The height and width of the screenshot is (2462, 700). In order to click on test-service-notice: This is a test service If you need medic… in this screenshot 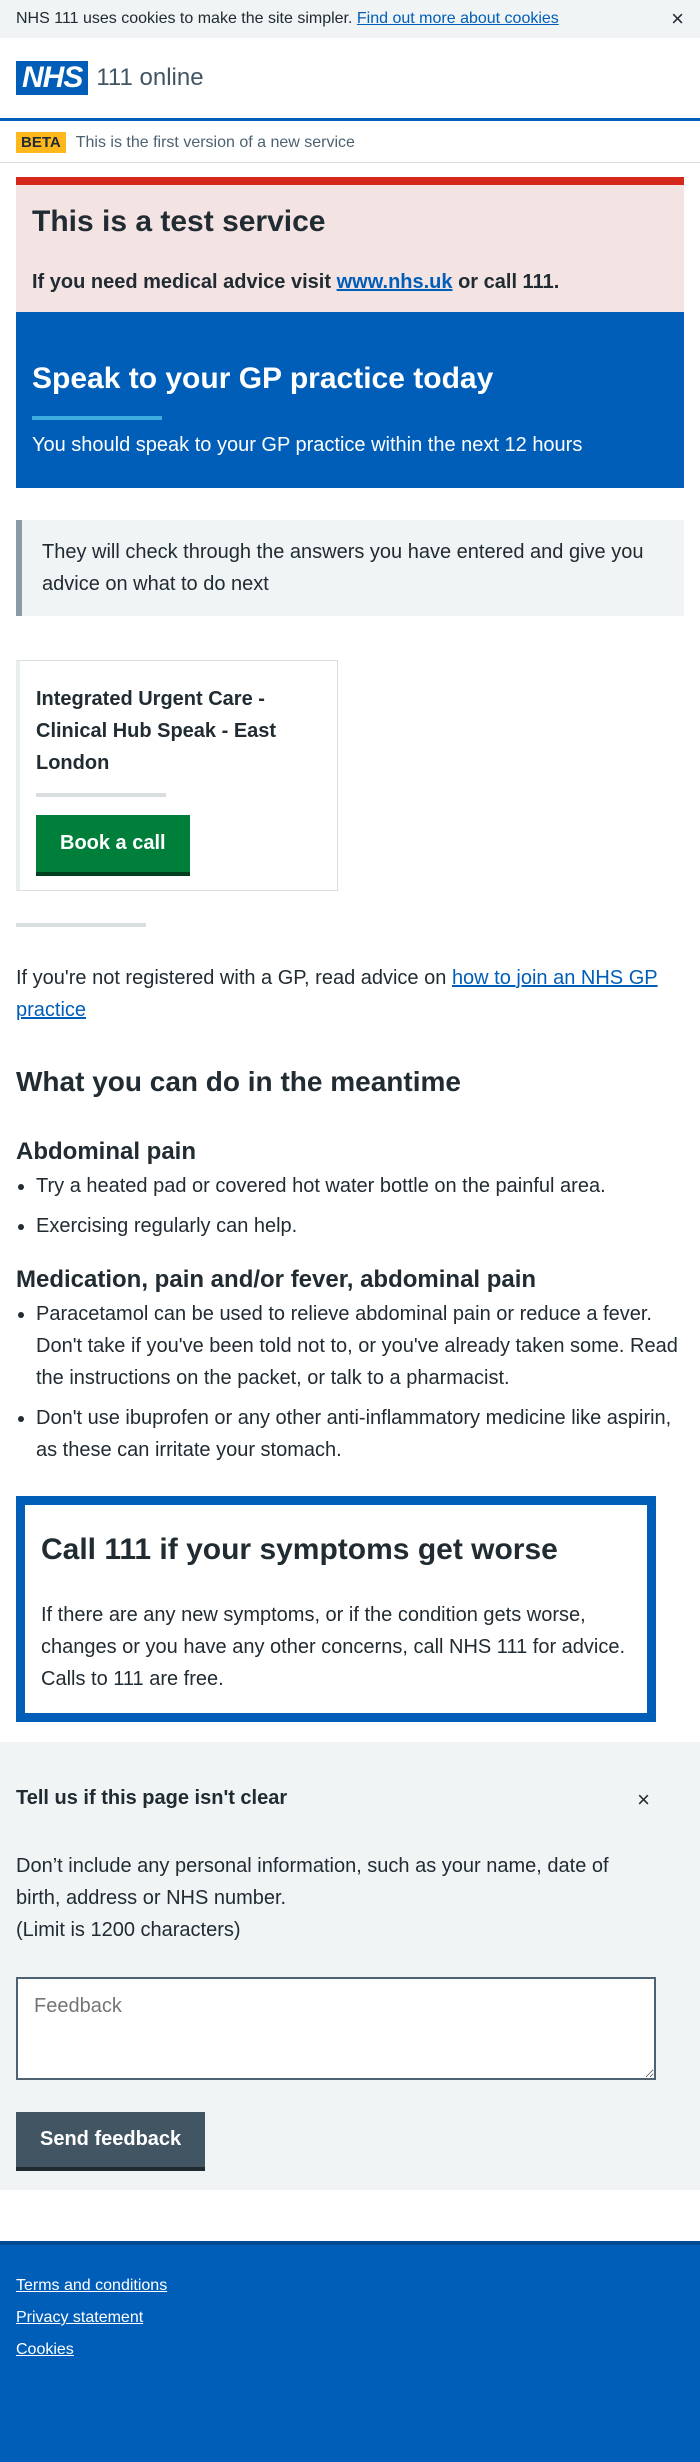, I will do `click(350, 244)`.